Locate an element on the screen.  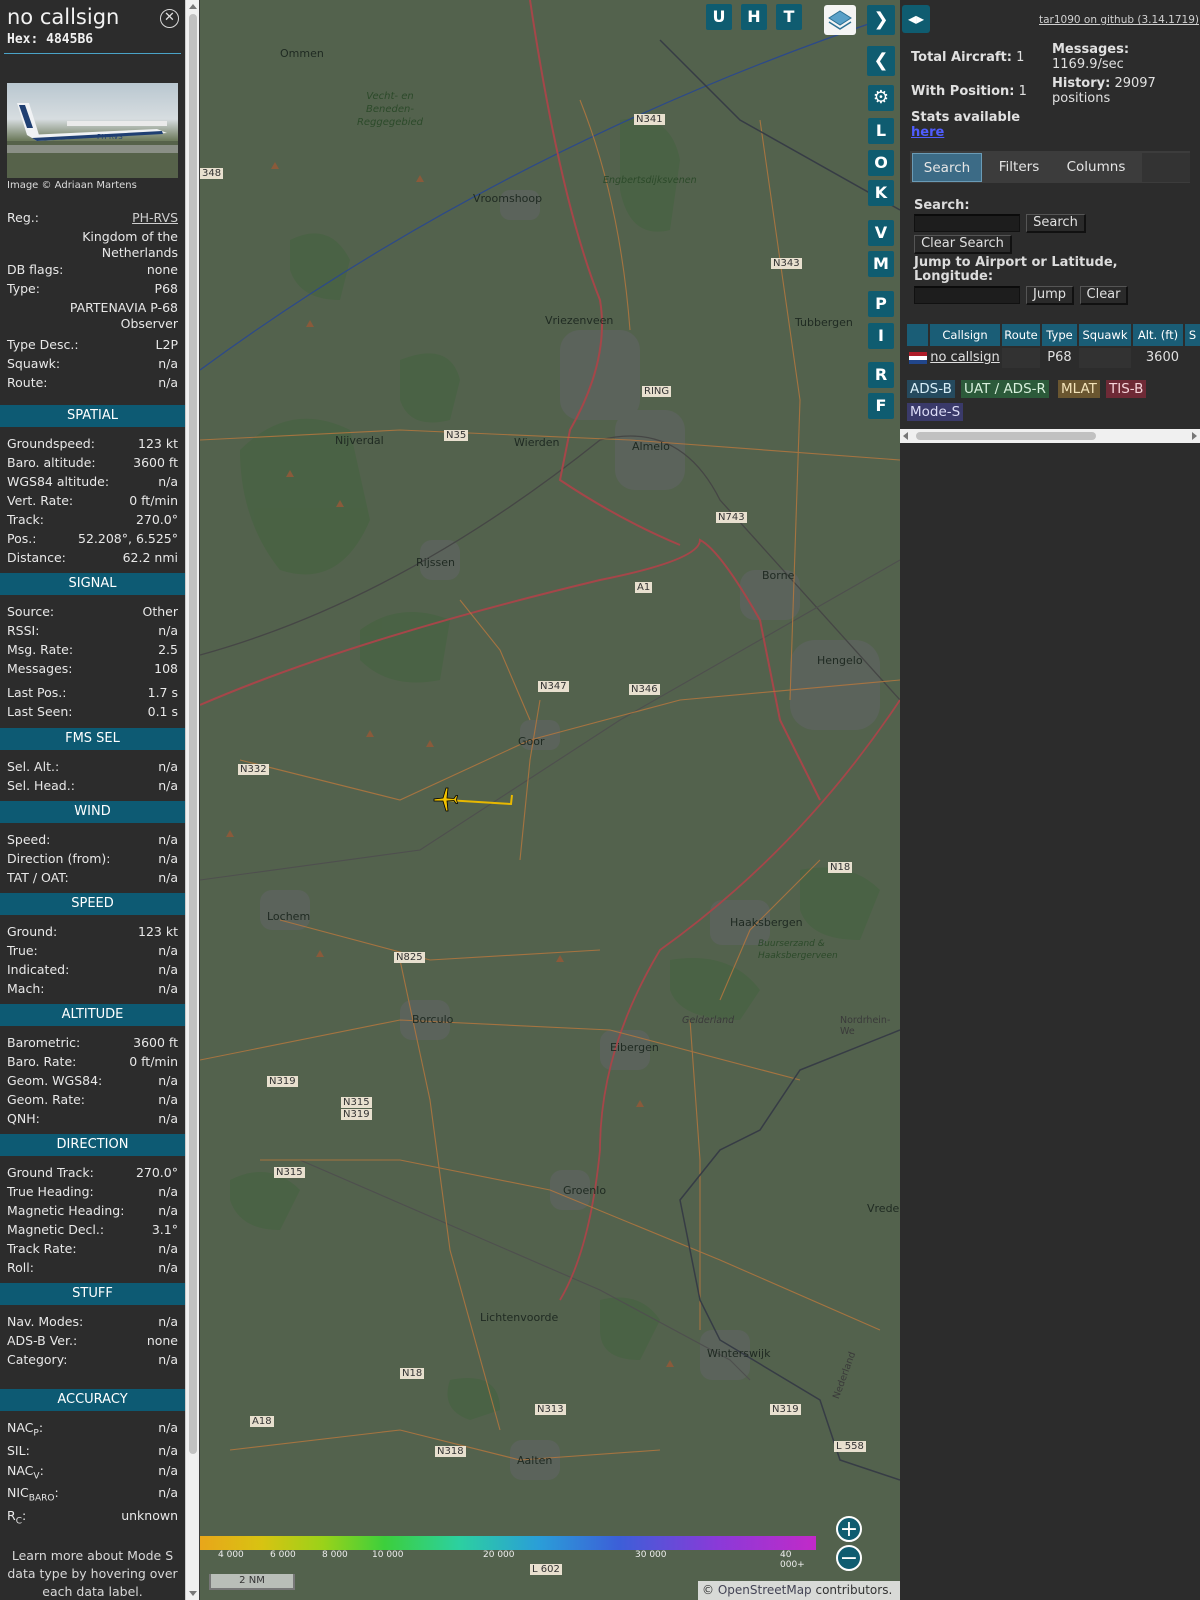
map-attribution: © OpenStreetMap contributors. is located at coordinates (799, 1590).